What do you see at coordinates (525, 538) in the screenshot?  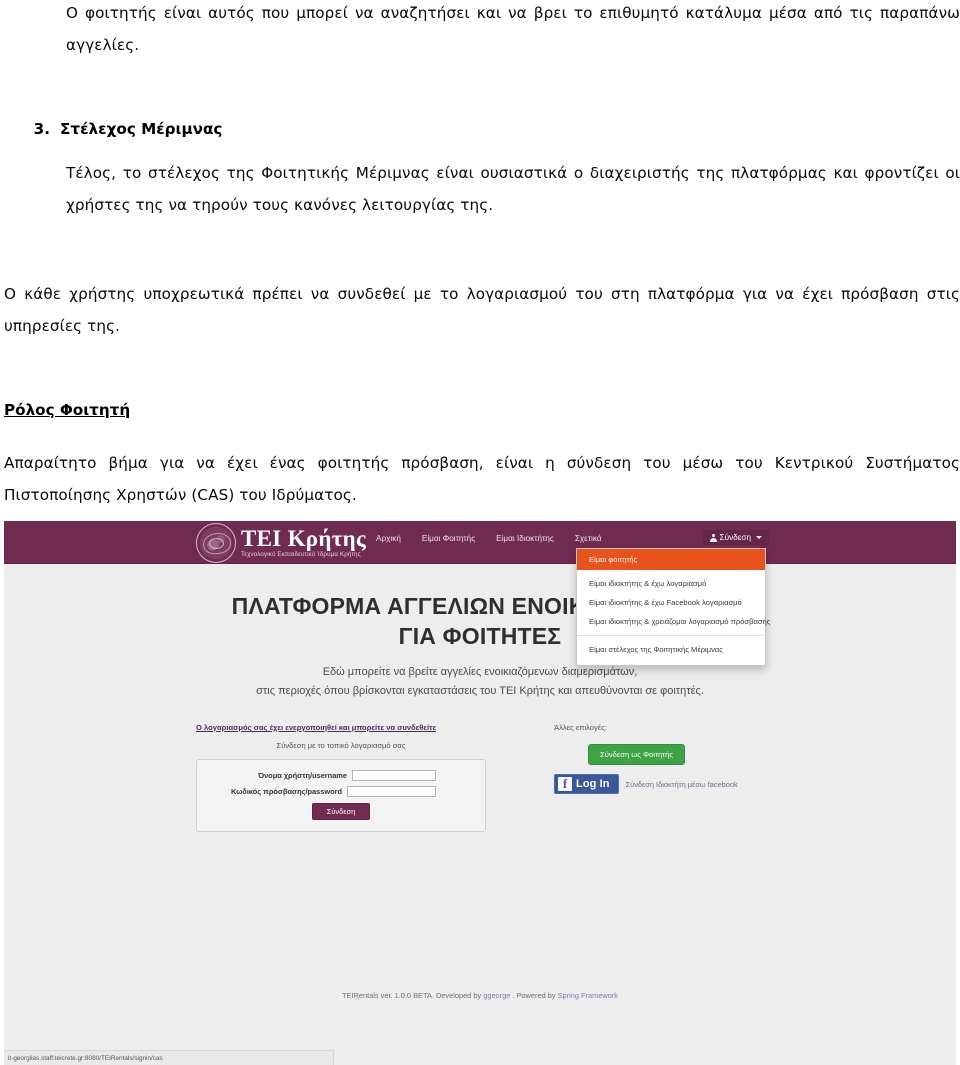 I see `nav-link-owner: Είμαι Ιδιοκτήτης` at bounding box center [525, 538].